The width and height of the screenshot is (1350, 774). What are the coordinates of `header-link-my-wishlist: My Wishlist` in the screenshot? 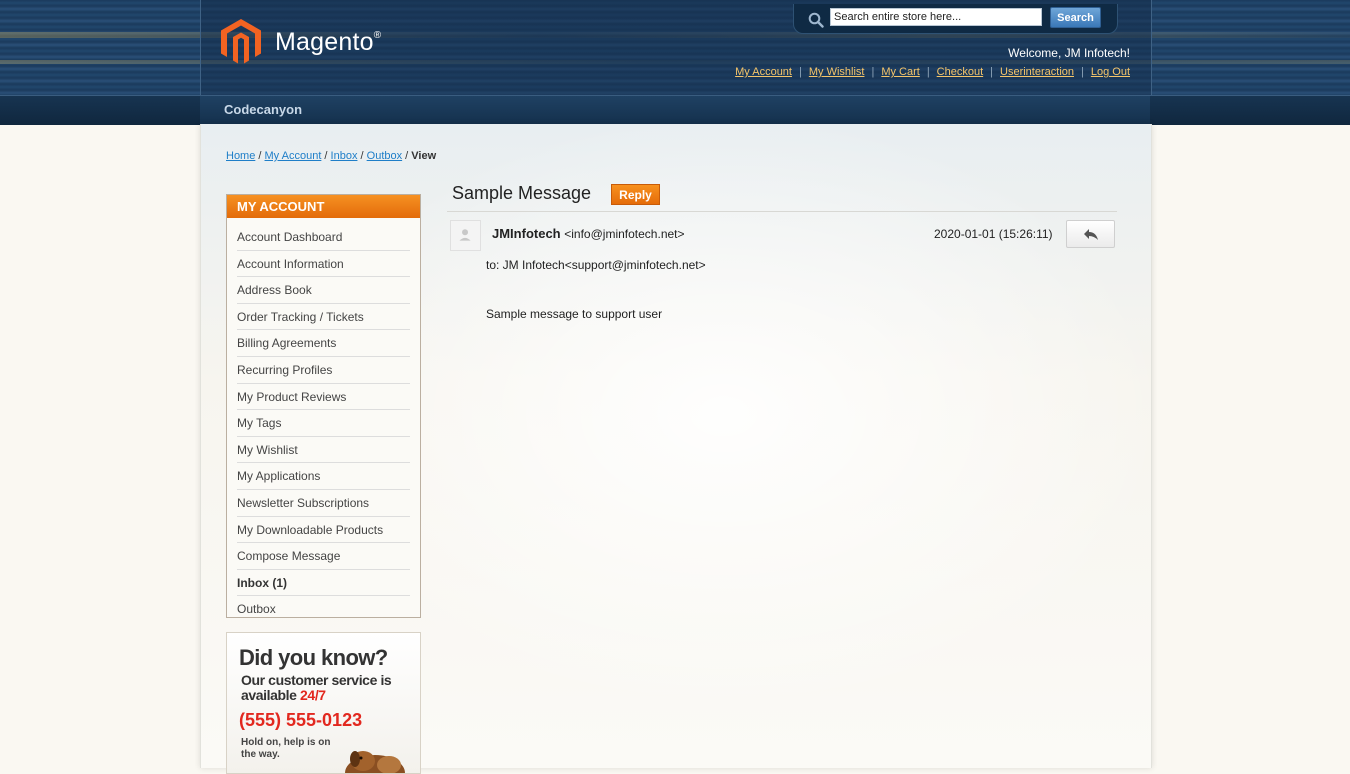 It's located at (837, 72).